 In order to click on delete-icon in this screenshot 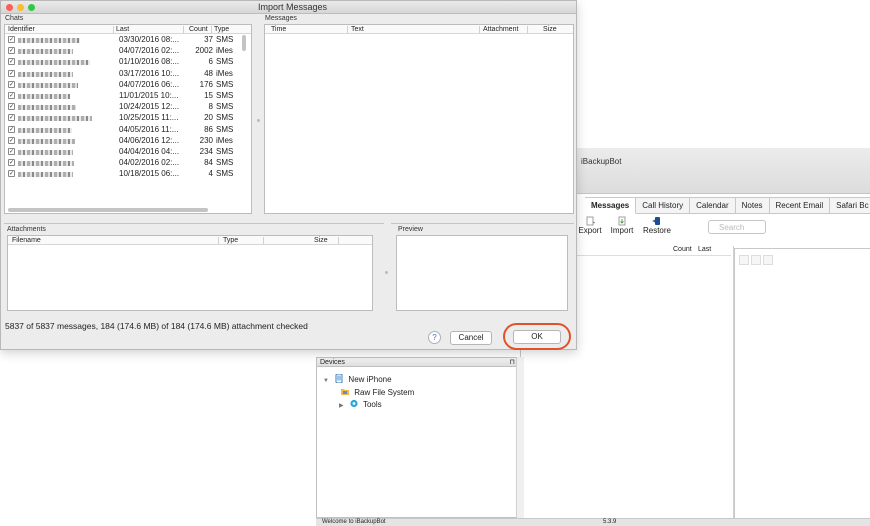, I will do `click(756, 260)`.